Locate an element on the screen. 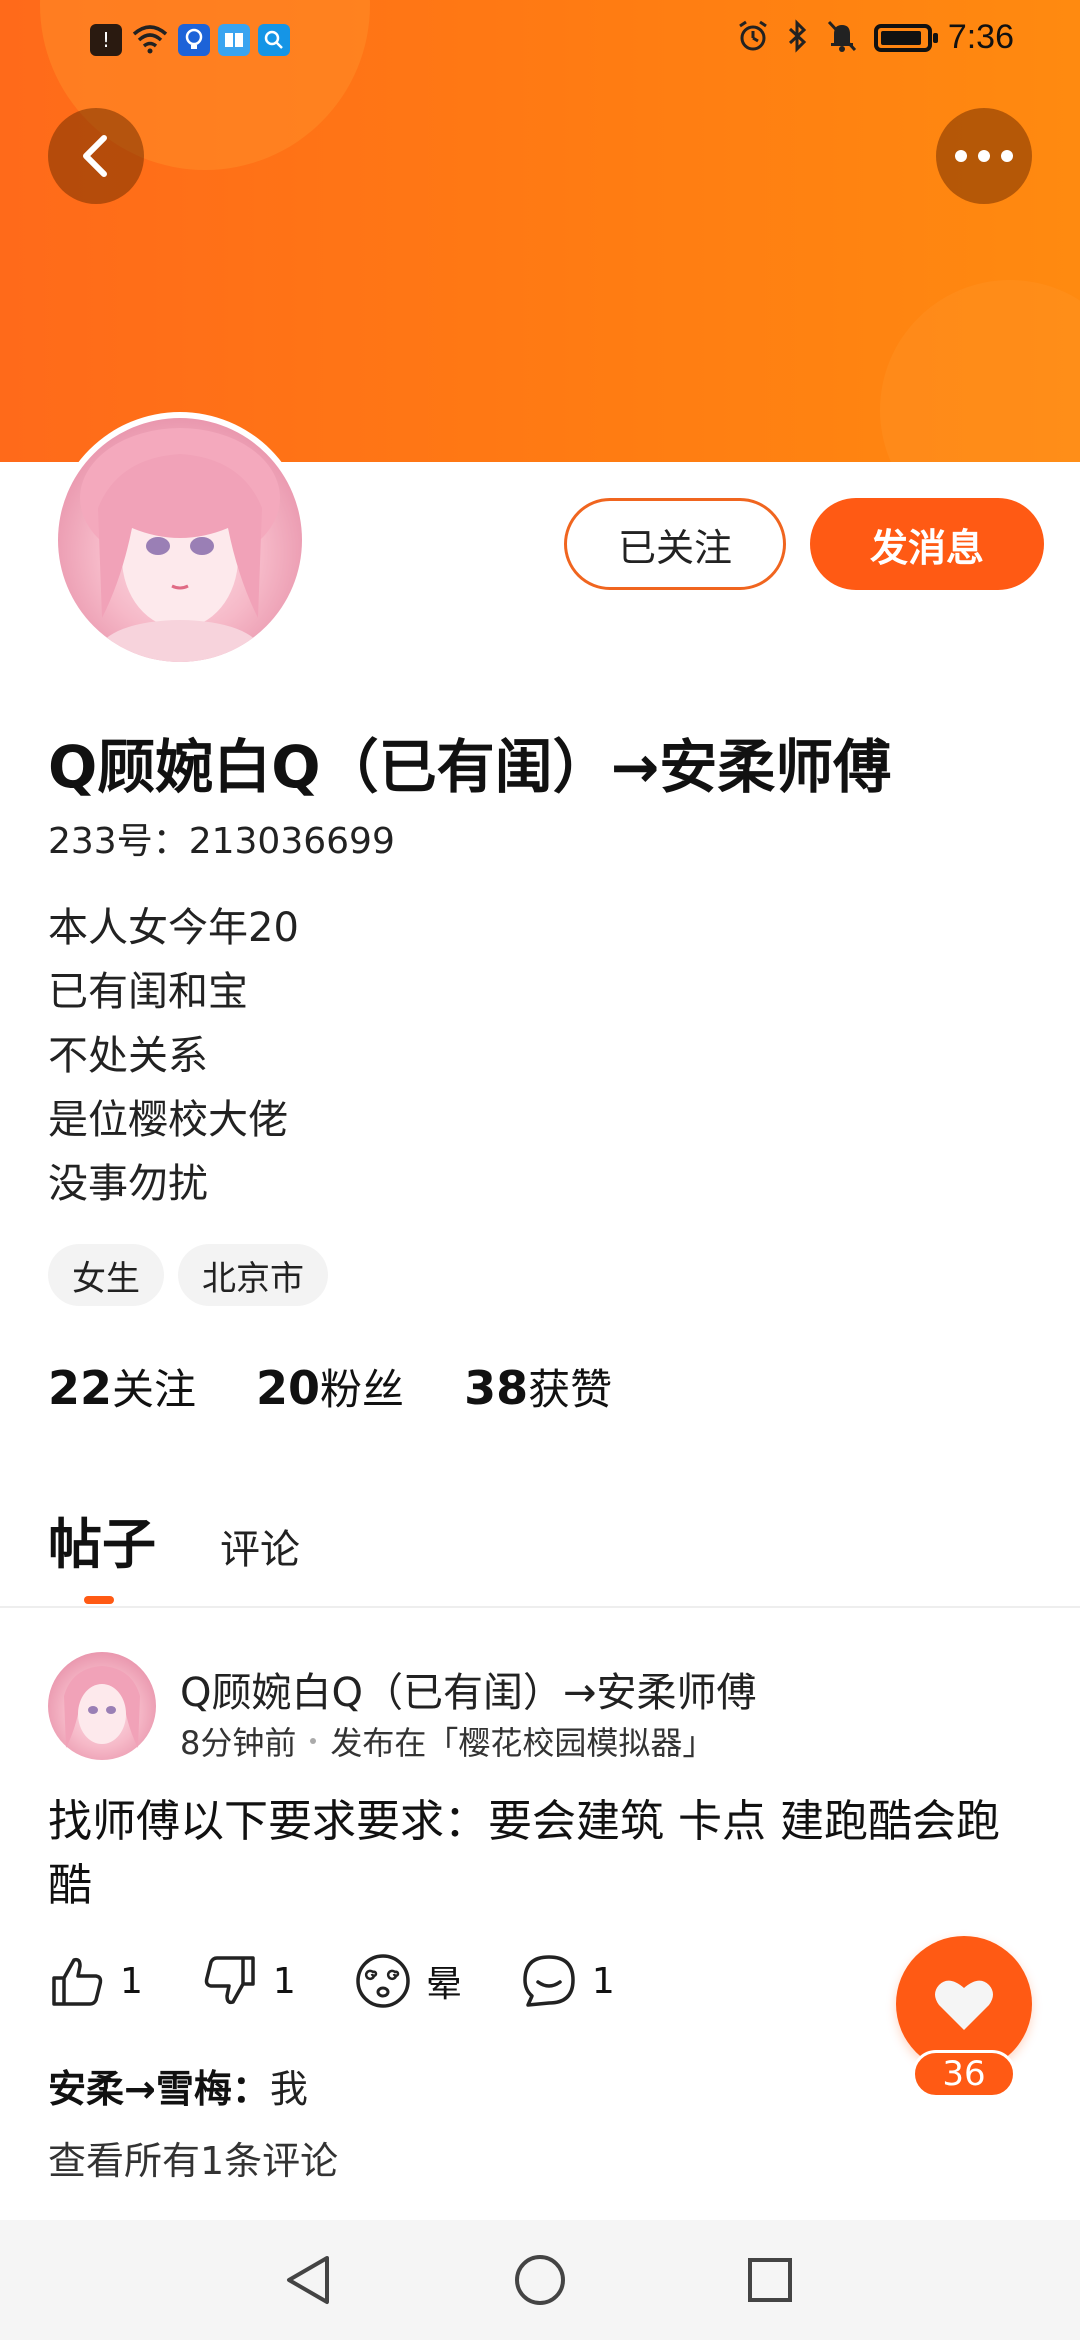 The width and height of the screenshot is (1080, 2340). status-right-icons: 7:36 is located at coordinates (875, 37).